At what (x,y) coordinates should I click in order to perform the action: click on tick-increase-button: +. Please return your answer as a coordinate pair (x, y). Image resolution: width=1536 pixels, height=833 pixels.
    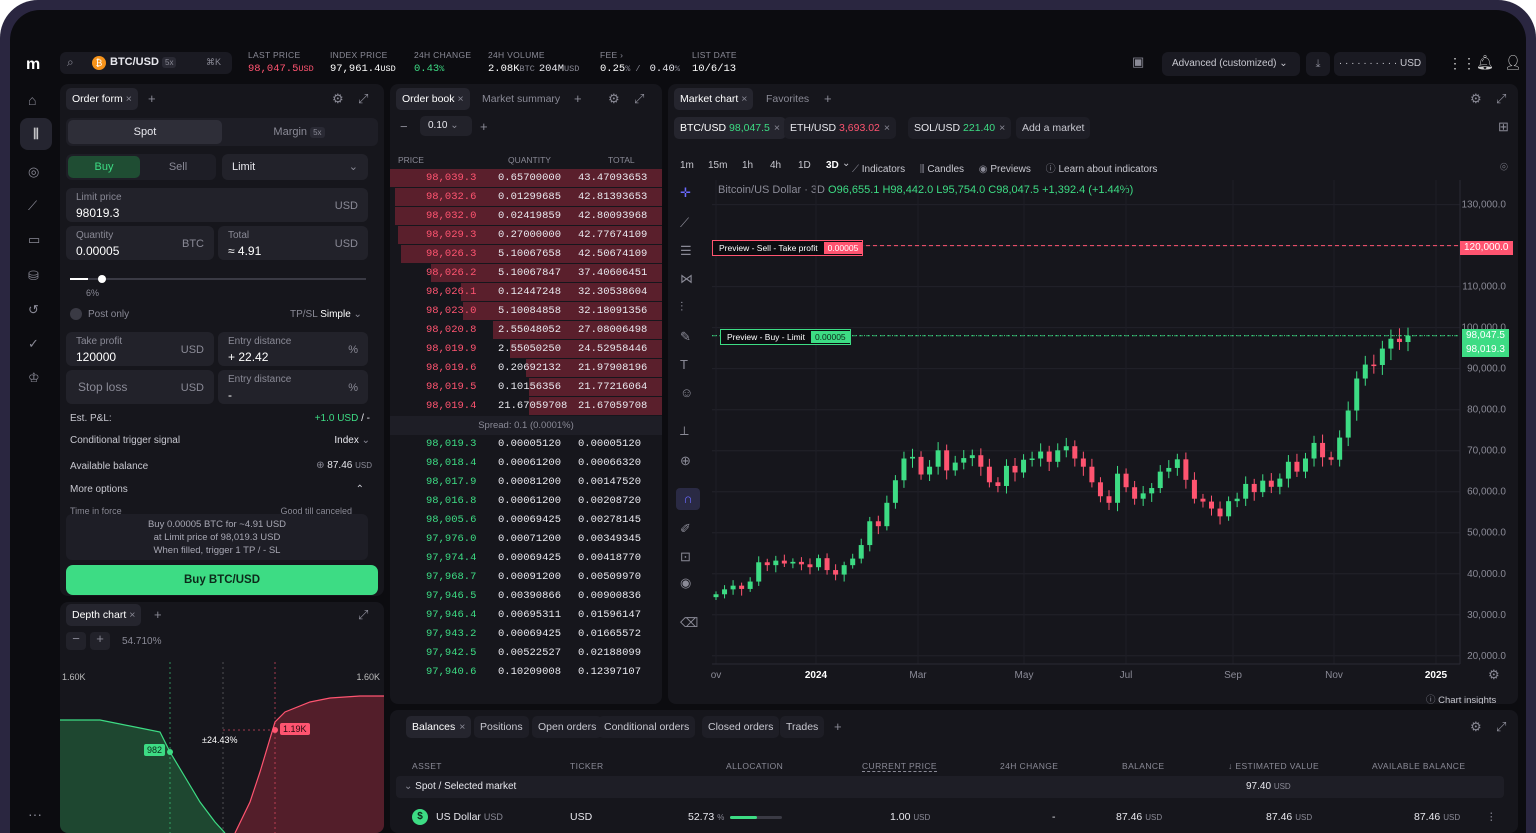
    Looking at the image, I should click on (484, 127).